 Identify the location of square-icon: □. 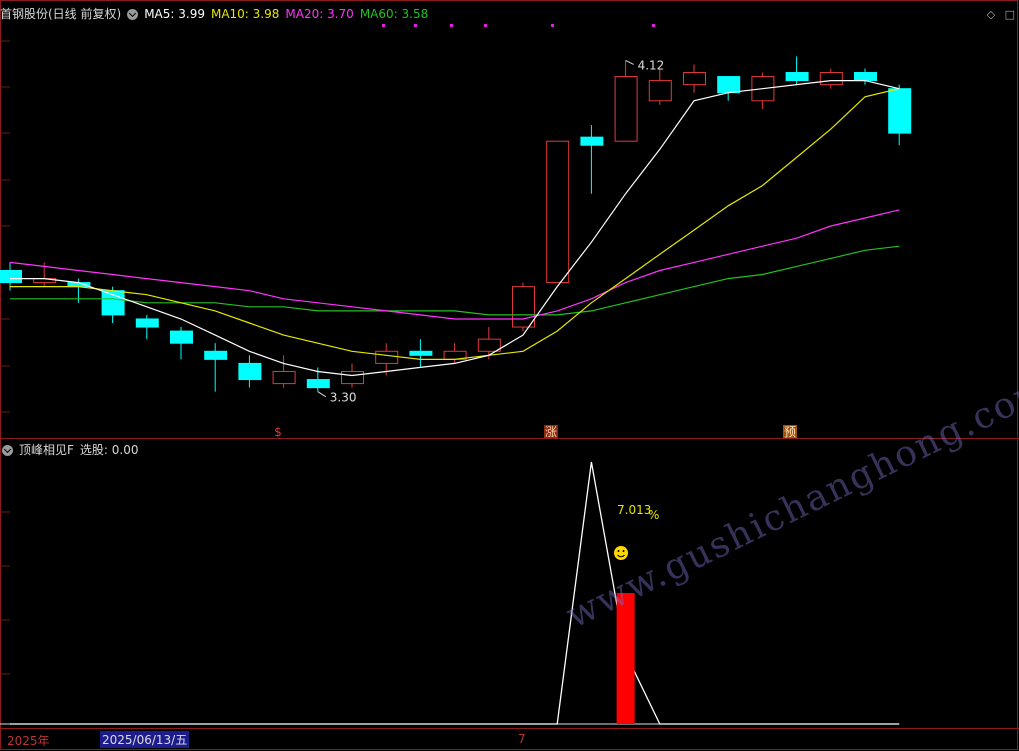
(1010, 14).